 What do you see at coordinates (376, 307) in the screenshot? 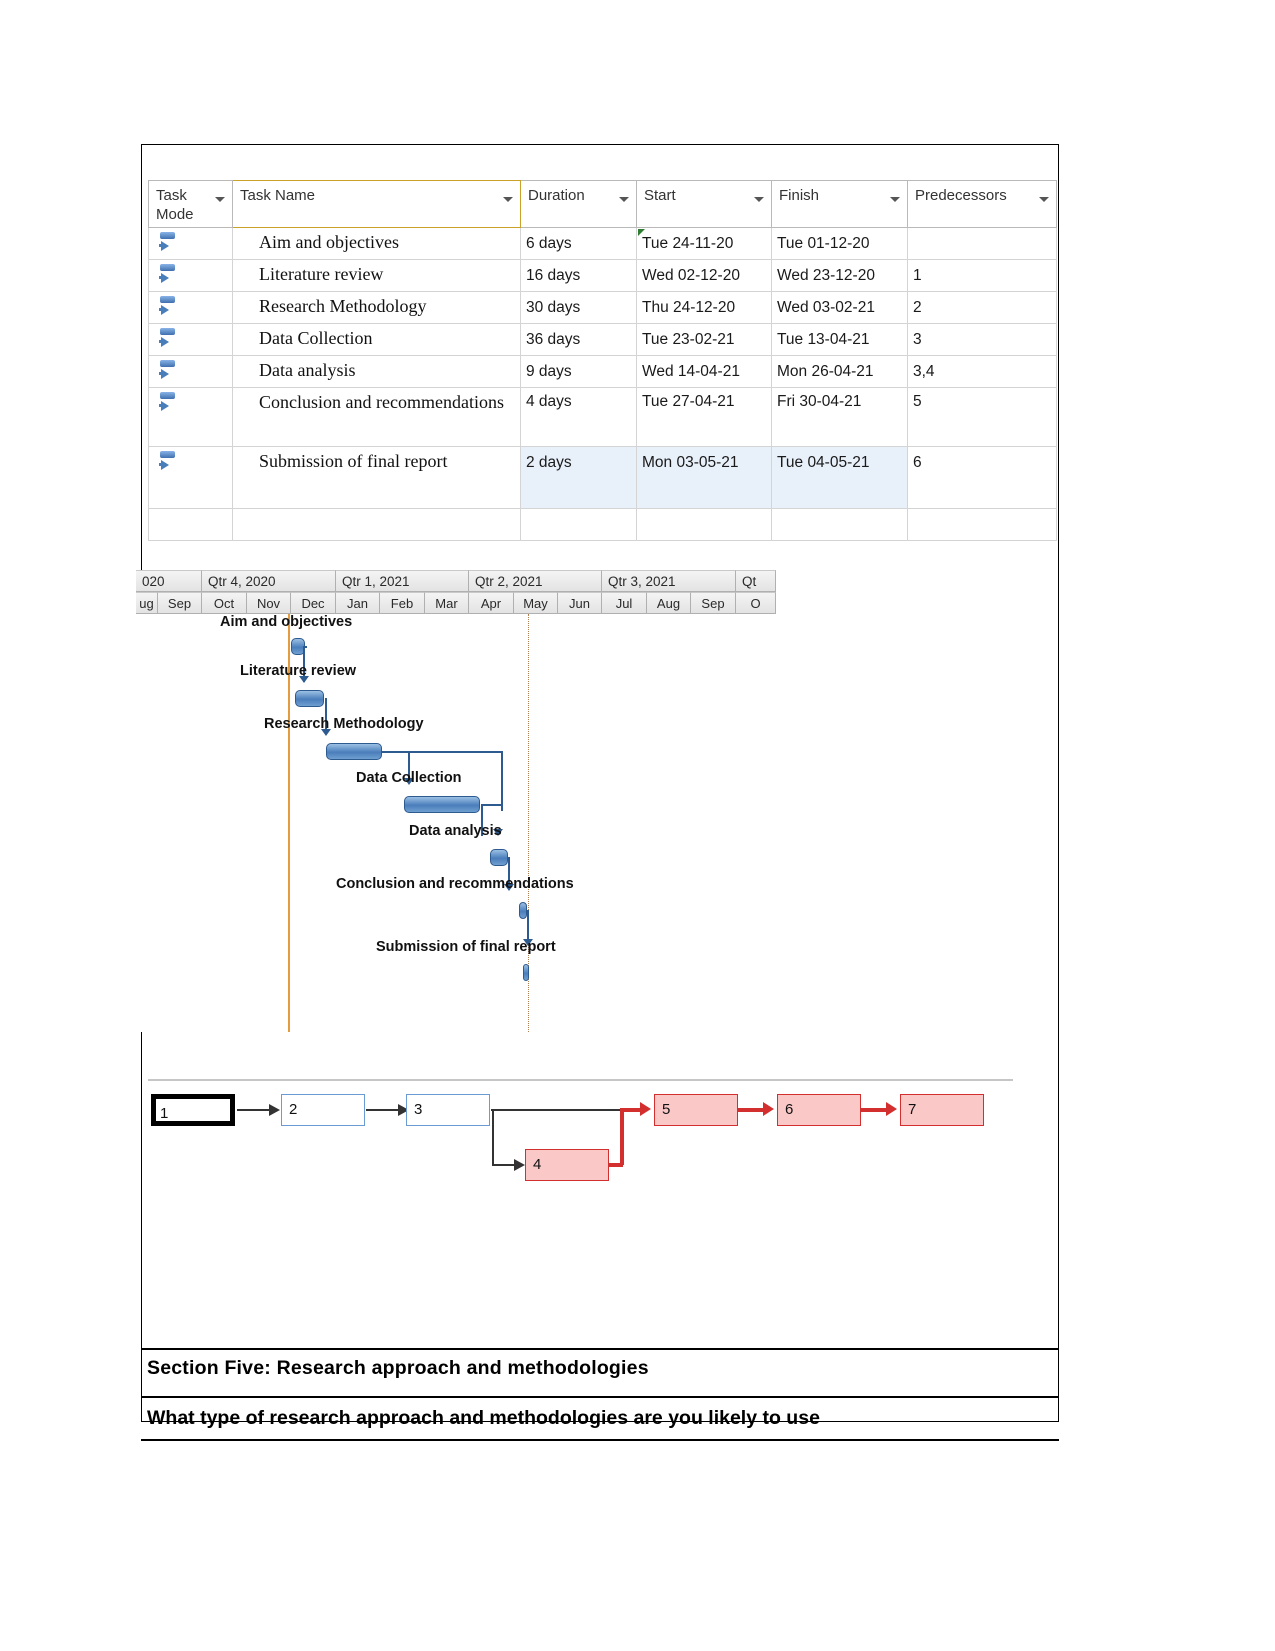
I see `cell-task-name: Research Methodology` at bounding box center [376, 307].